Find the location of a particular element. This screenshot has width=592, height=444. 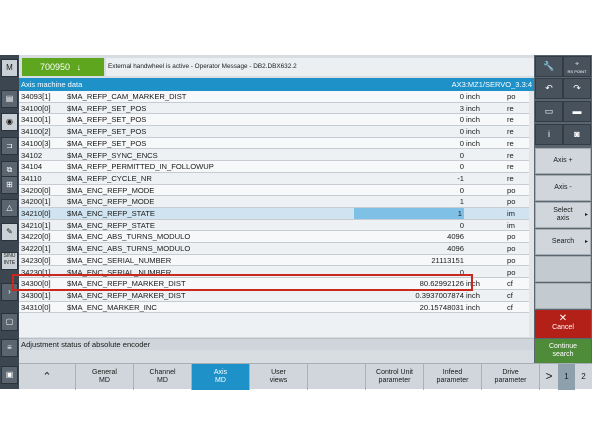

axis-md-button: Axis MD is located at coordinates (221, 377).